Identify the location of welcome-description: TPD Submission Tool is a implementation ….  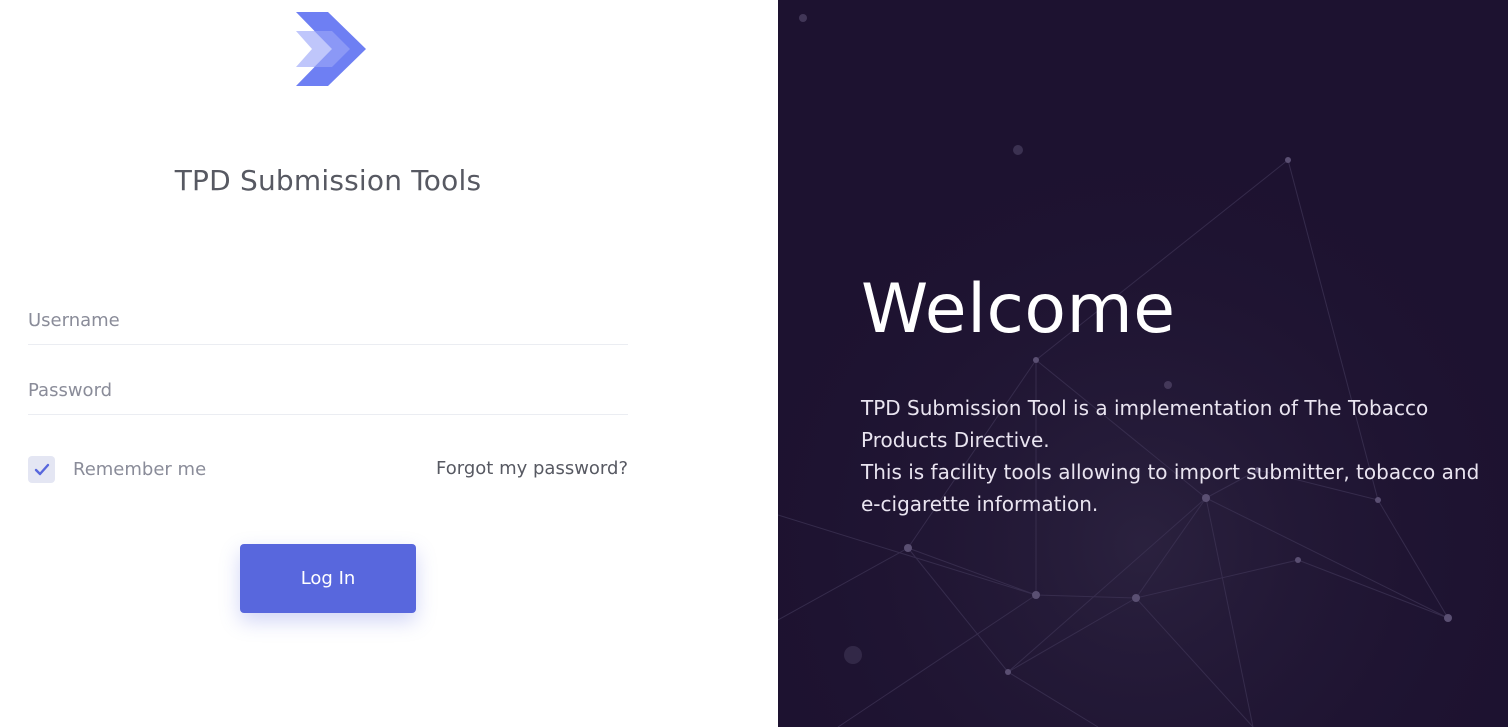
(1171, 456).